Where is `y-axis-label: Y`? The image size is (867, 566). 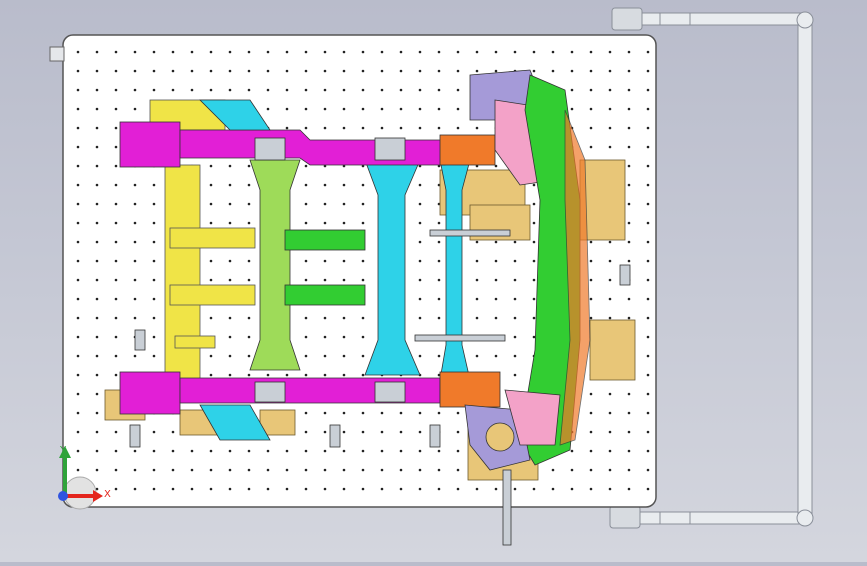
y-axis-label: Y is located at coordinates (63, 450).